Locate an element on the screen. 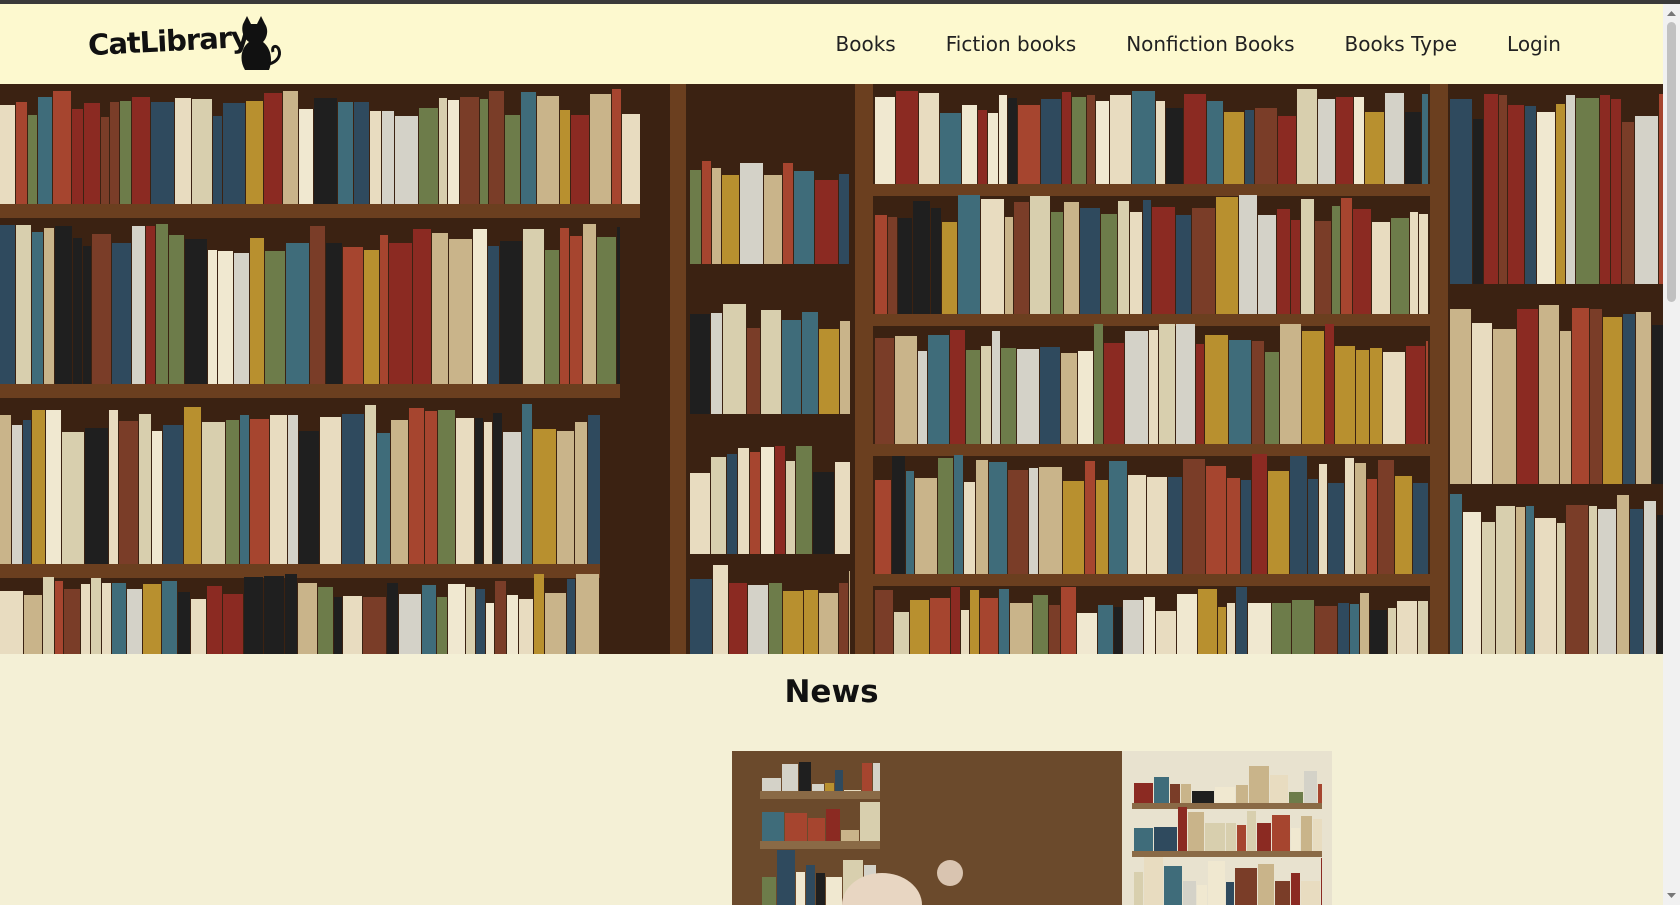 The image size is (1680, 905). scroll-thumb is located at coordinates (1671, 162).